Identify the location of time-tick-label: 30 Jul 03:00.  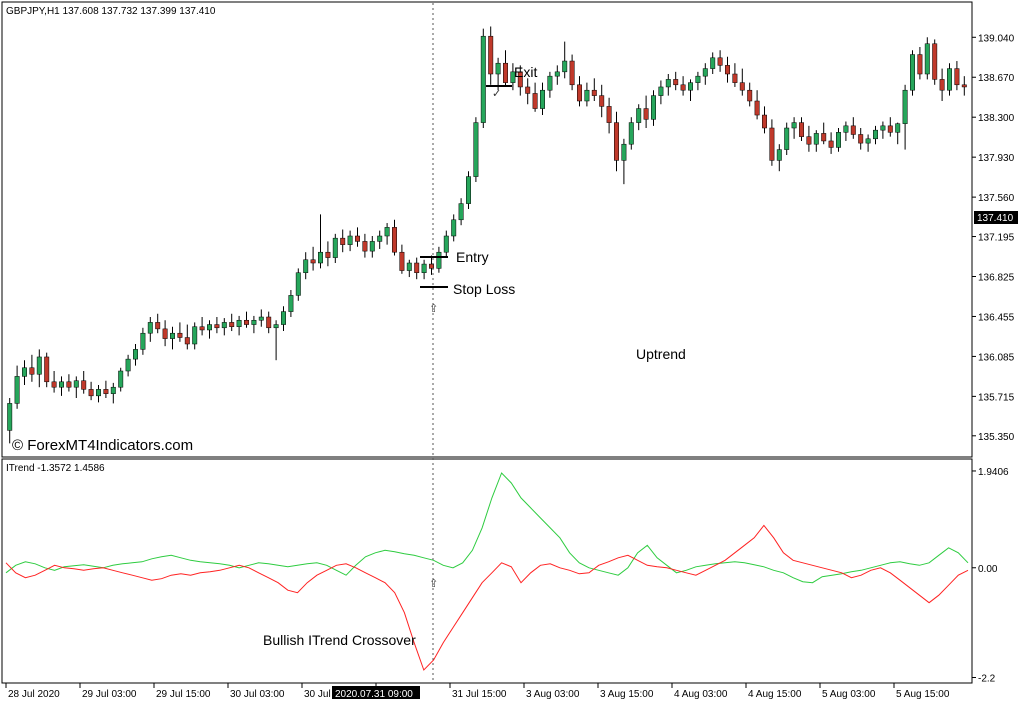
(257, 694).